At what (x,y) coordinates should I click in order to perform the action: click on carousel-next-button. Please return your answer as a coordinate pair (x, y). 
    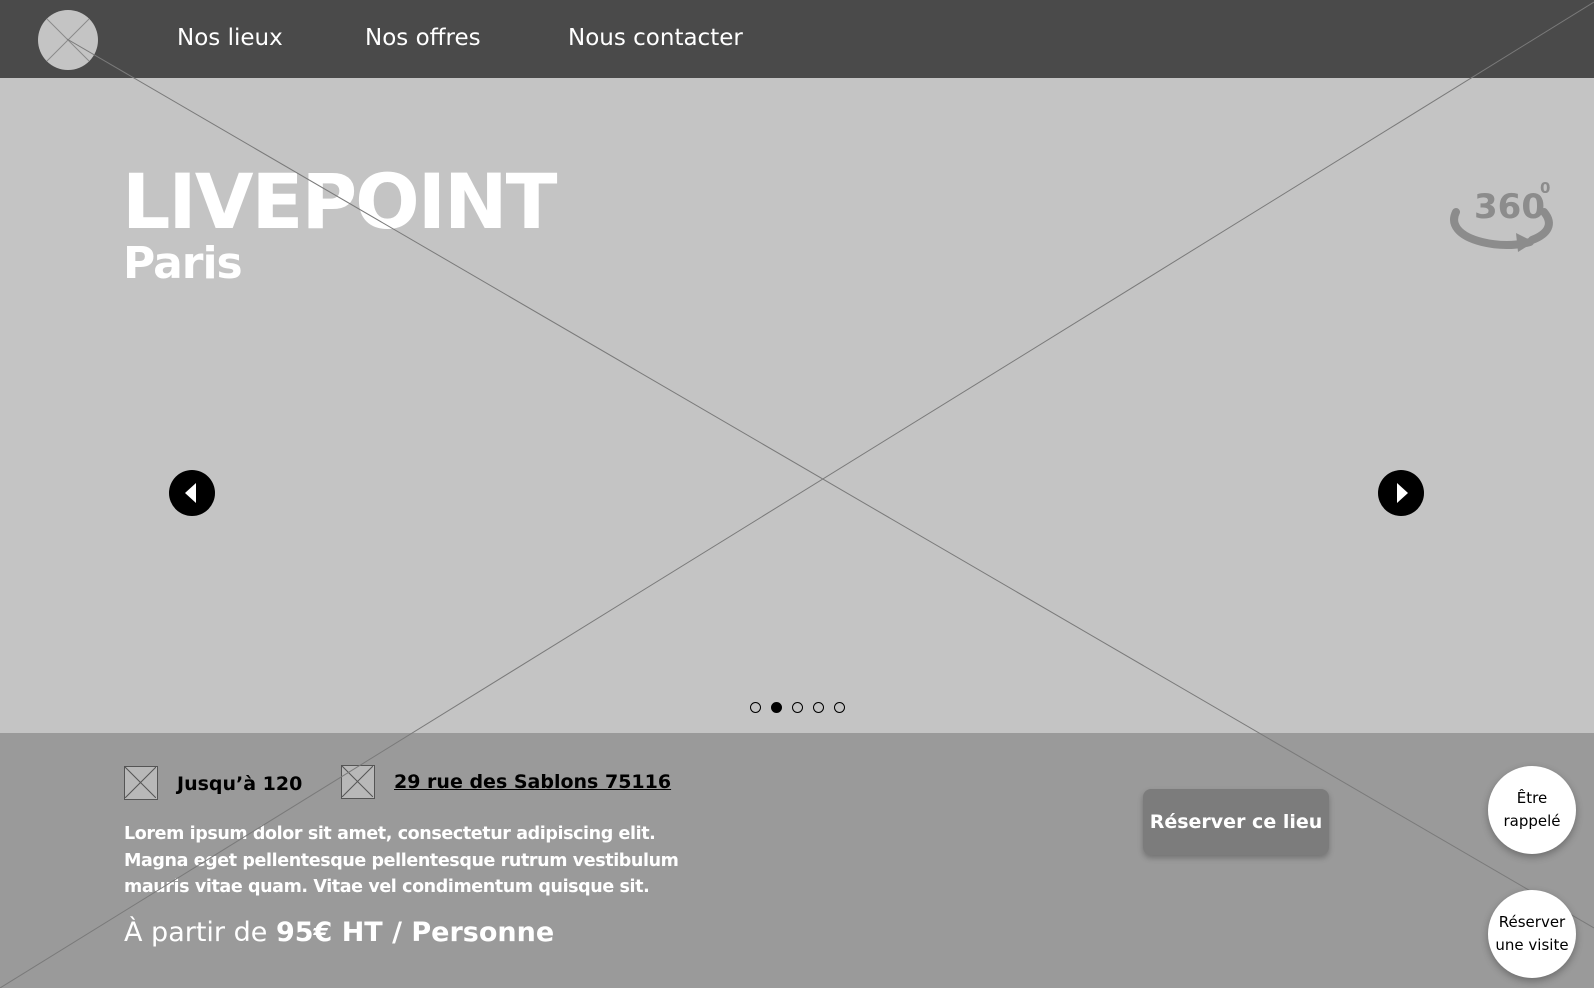
    Looking at the image, I should click on (1401, 493).